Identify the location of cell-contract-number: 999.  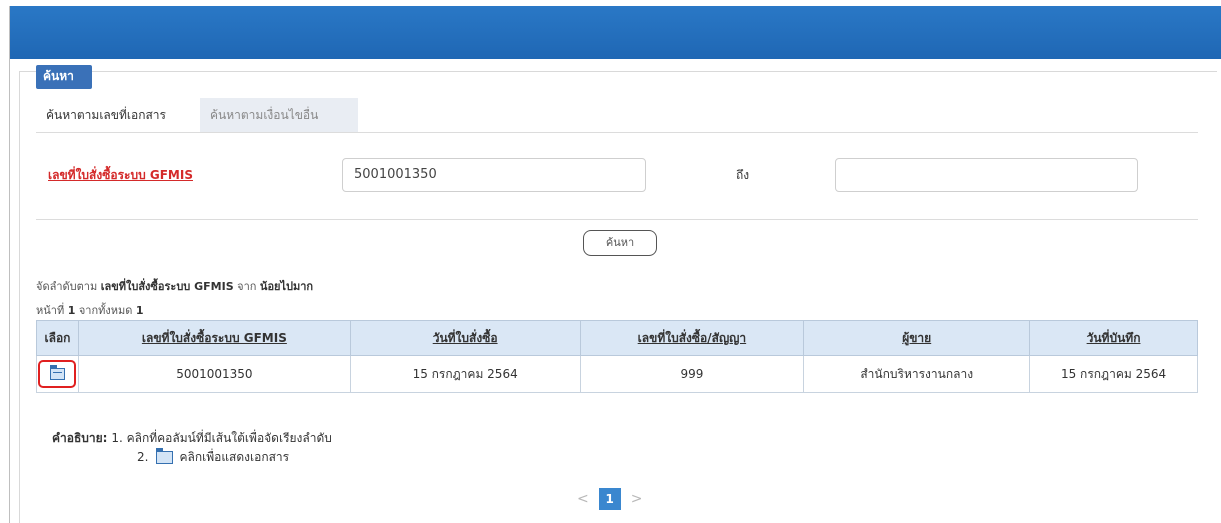
(692, 374).